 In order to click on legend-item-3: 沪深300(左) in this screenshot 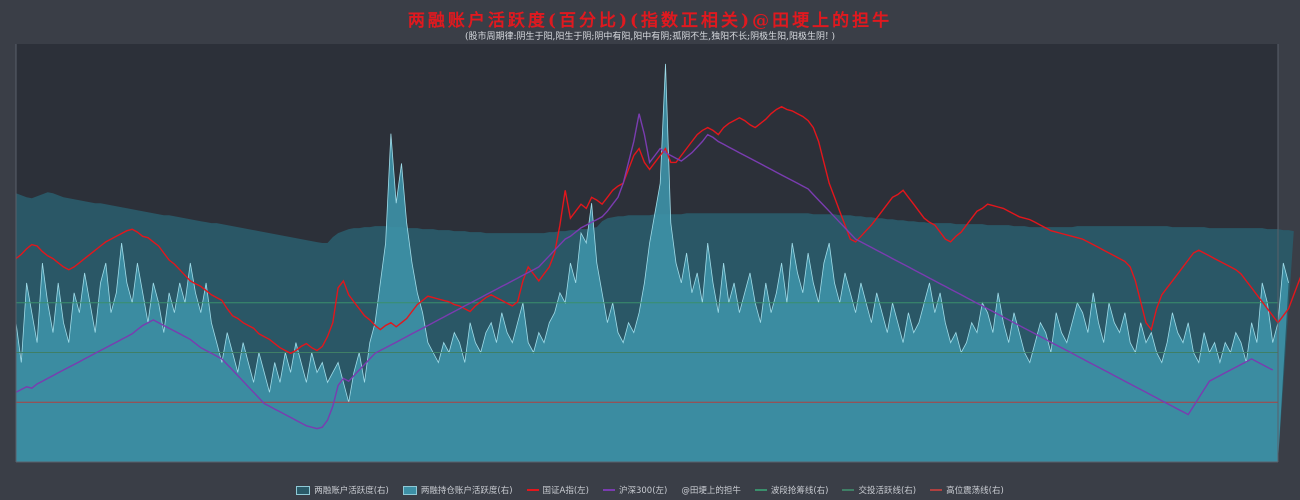, I will do `click(635, 490)`.